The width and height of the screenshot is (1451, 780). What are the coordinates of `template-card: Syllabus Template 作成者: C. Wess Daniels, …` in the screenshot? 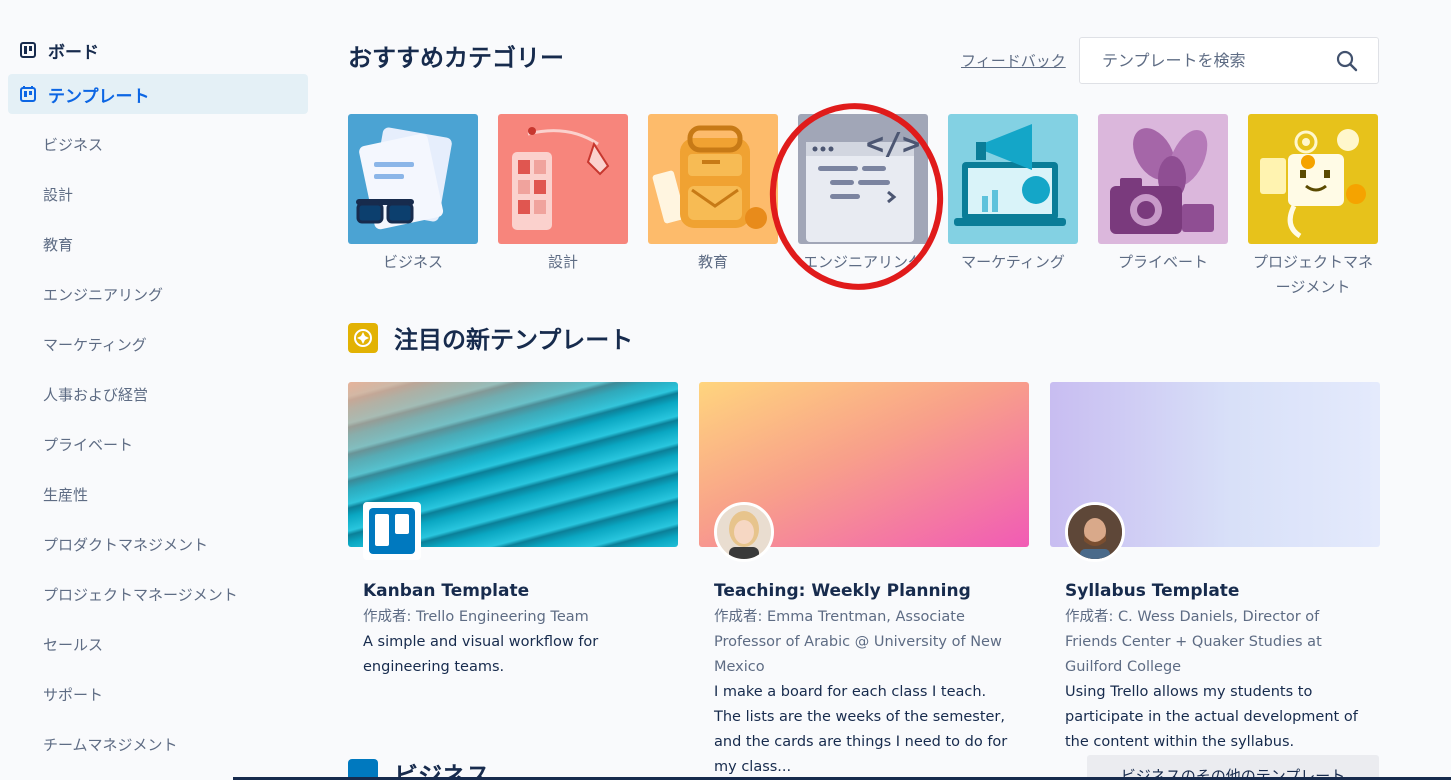 It's located at (1215, 581).